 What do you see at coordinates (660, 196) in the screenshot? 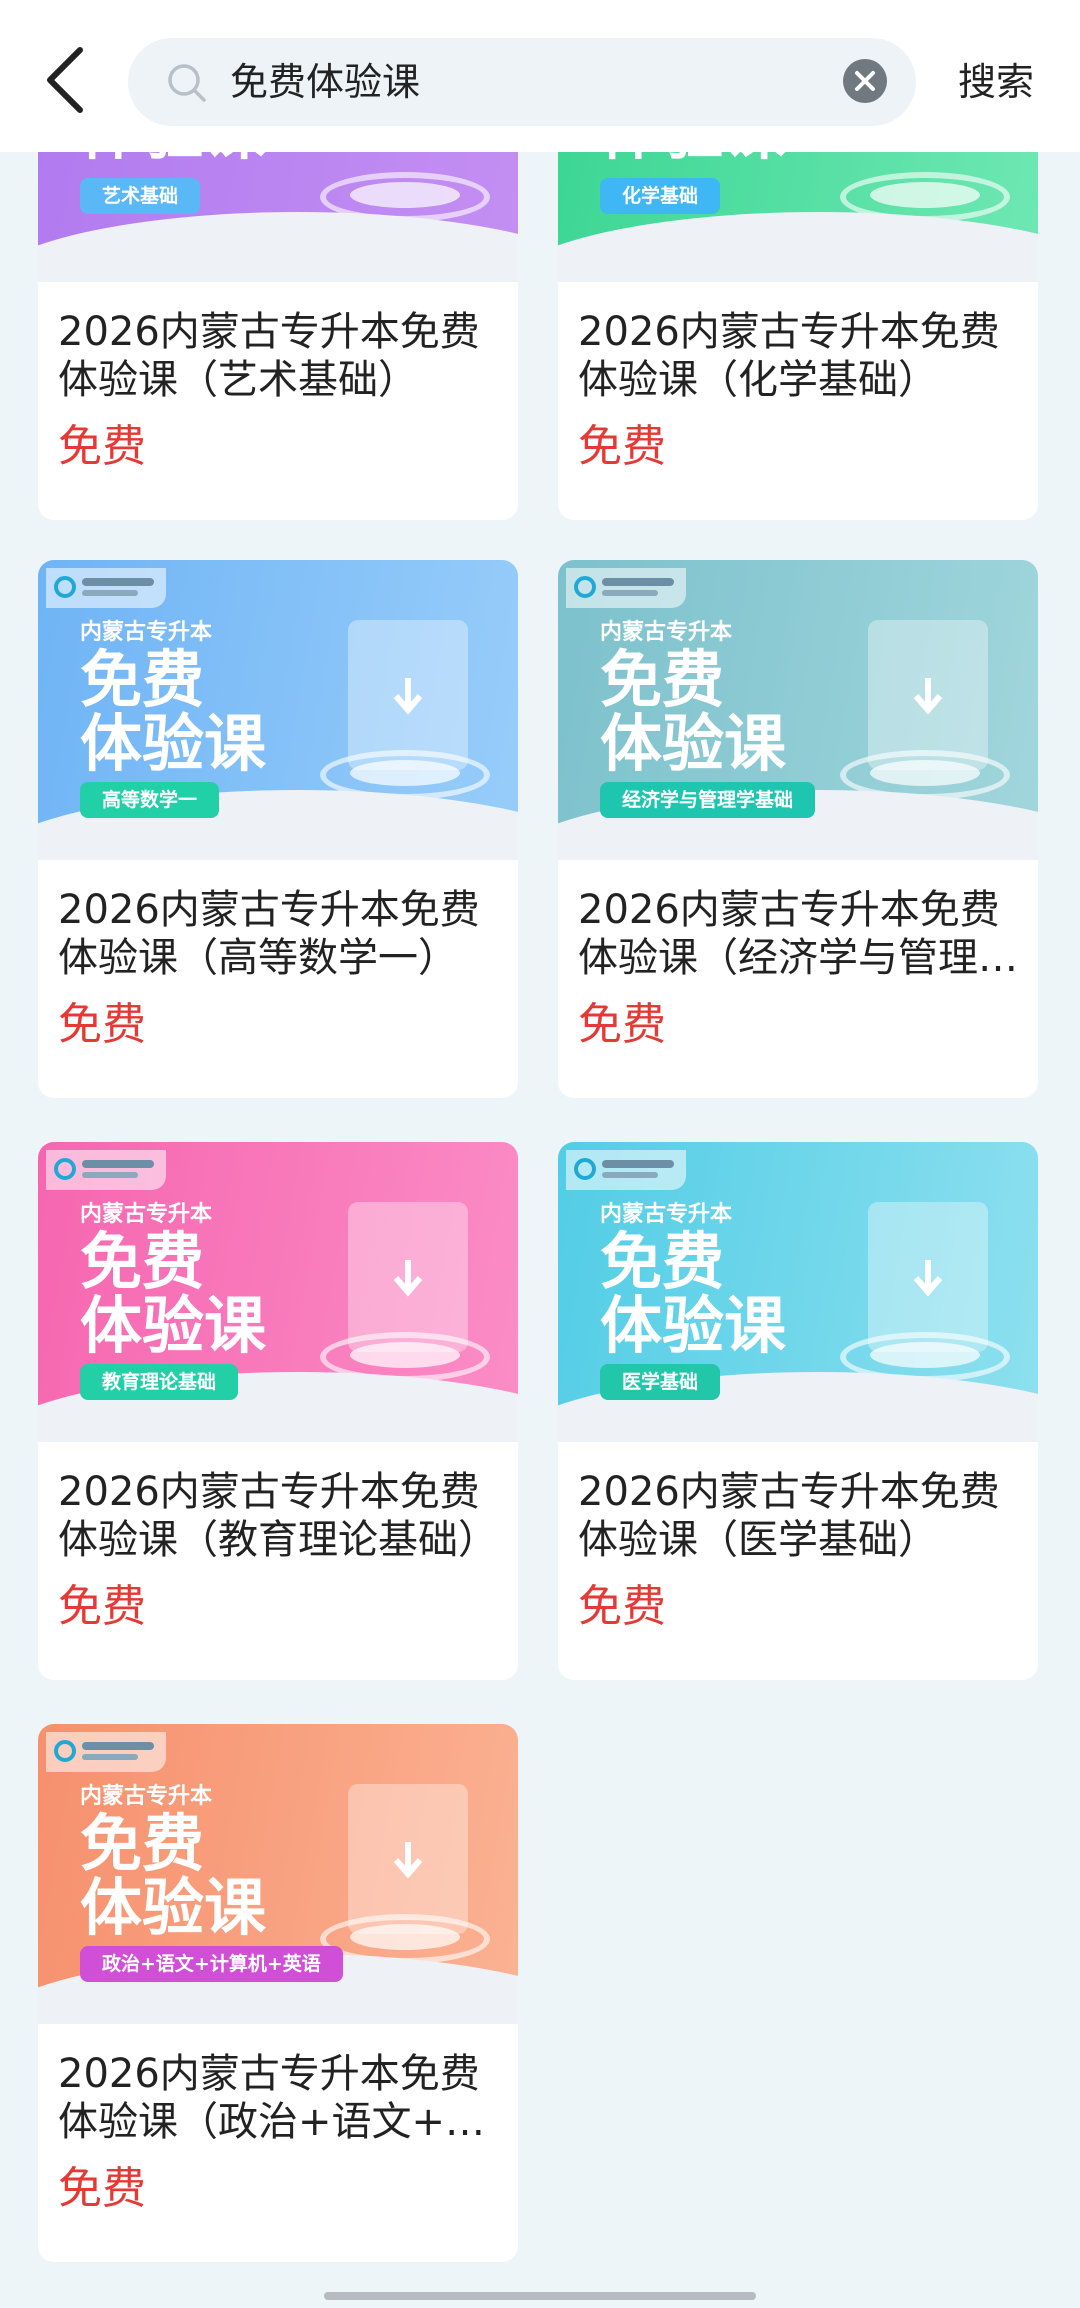
I see `thumb-subject-tag: 化学基础` at bounding box center [660, 196].